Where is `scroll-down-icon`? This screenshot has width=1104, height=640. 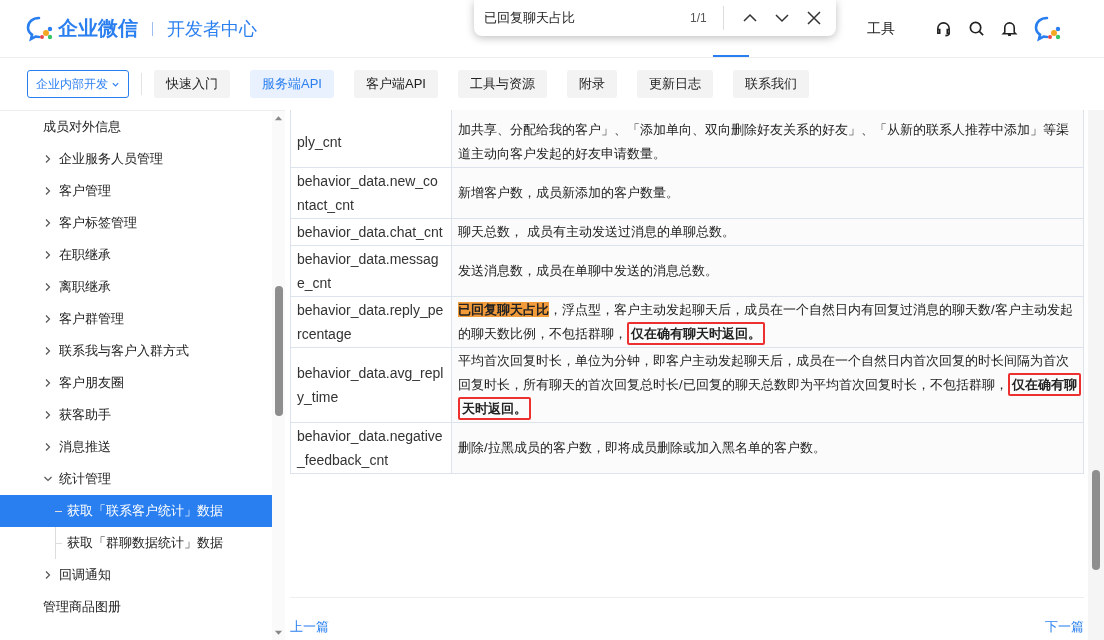
scroll-down-icon is located at coordinates (278, 633).